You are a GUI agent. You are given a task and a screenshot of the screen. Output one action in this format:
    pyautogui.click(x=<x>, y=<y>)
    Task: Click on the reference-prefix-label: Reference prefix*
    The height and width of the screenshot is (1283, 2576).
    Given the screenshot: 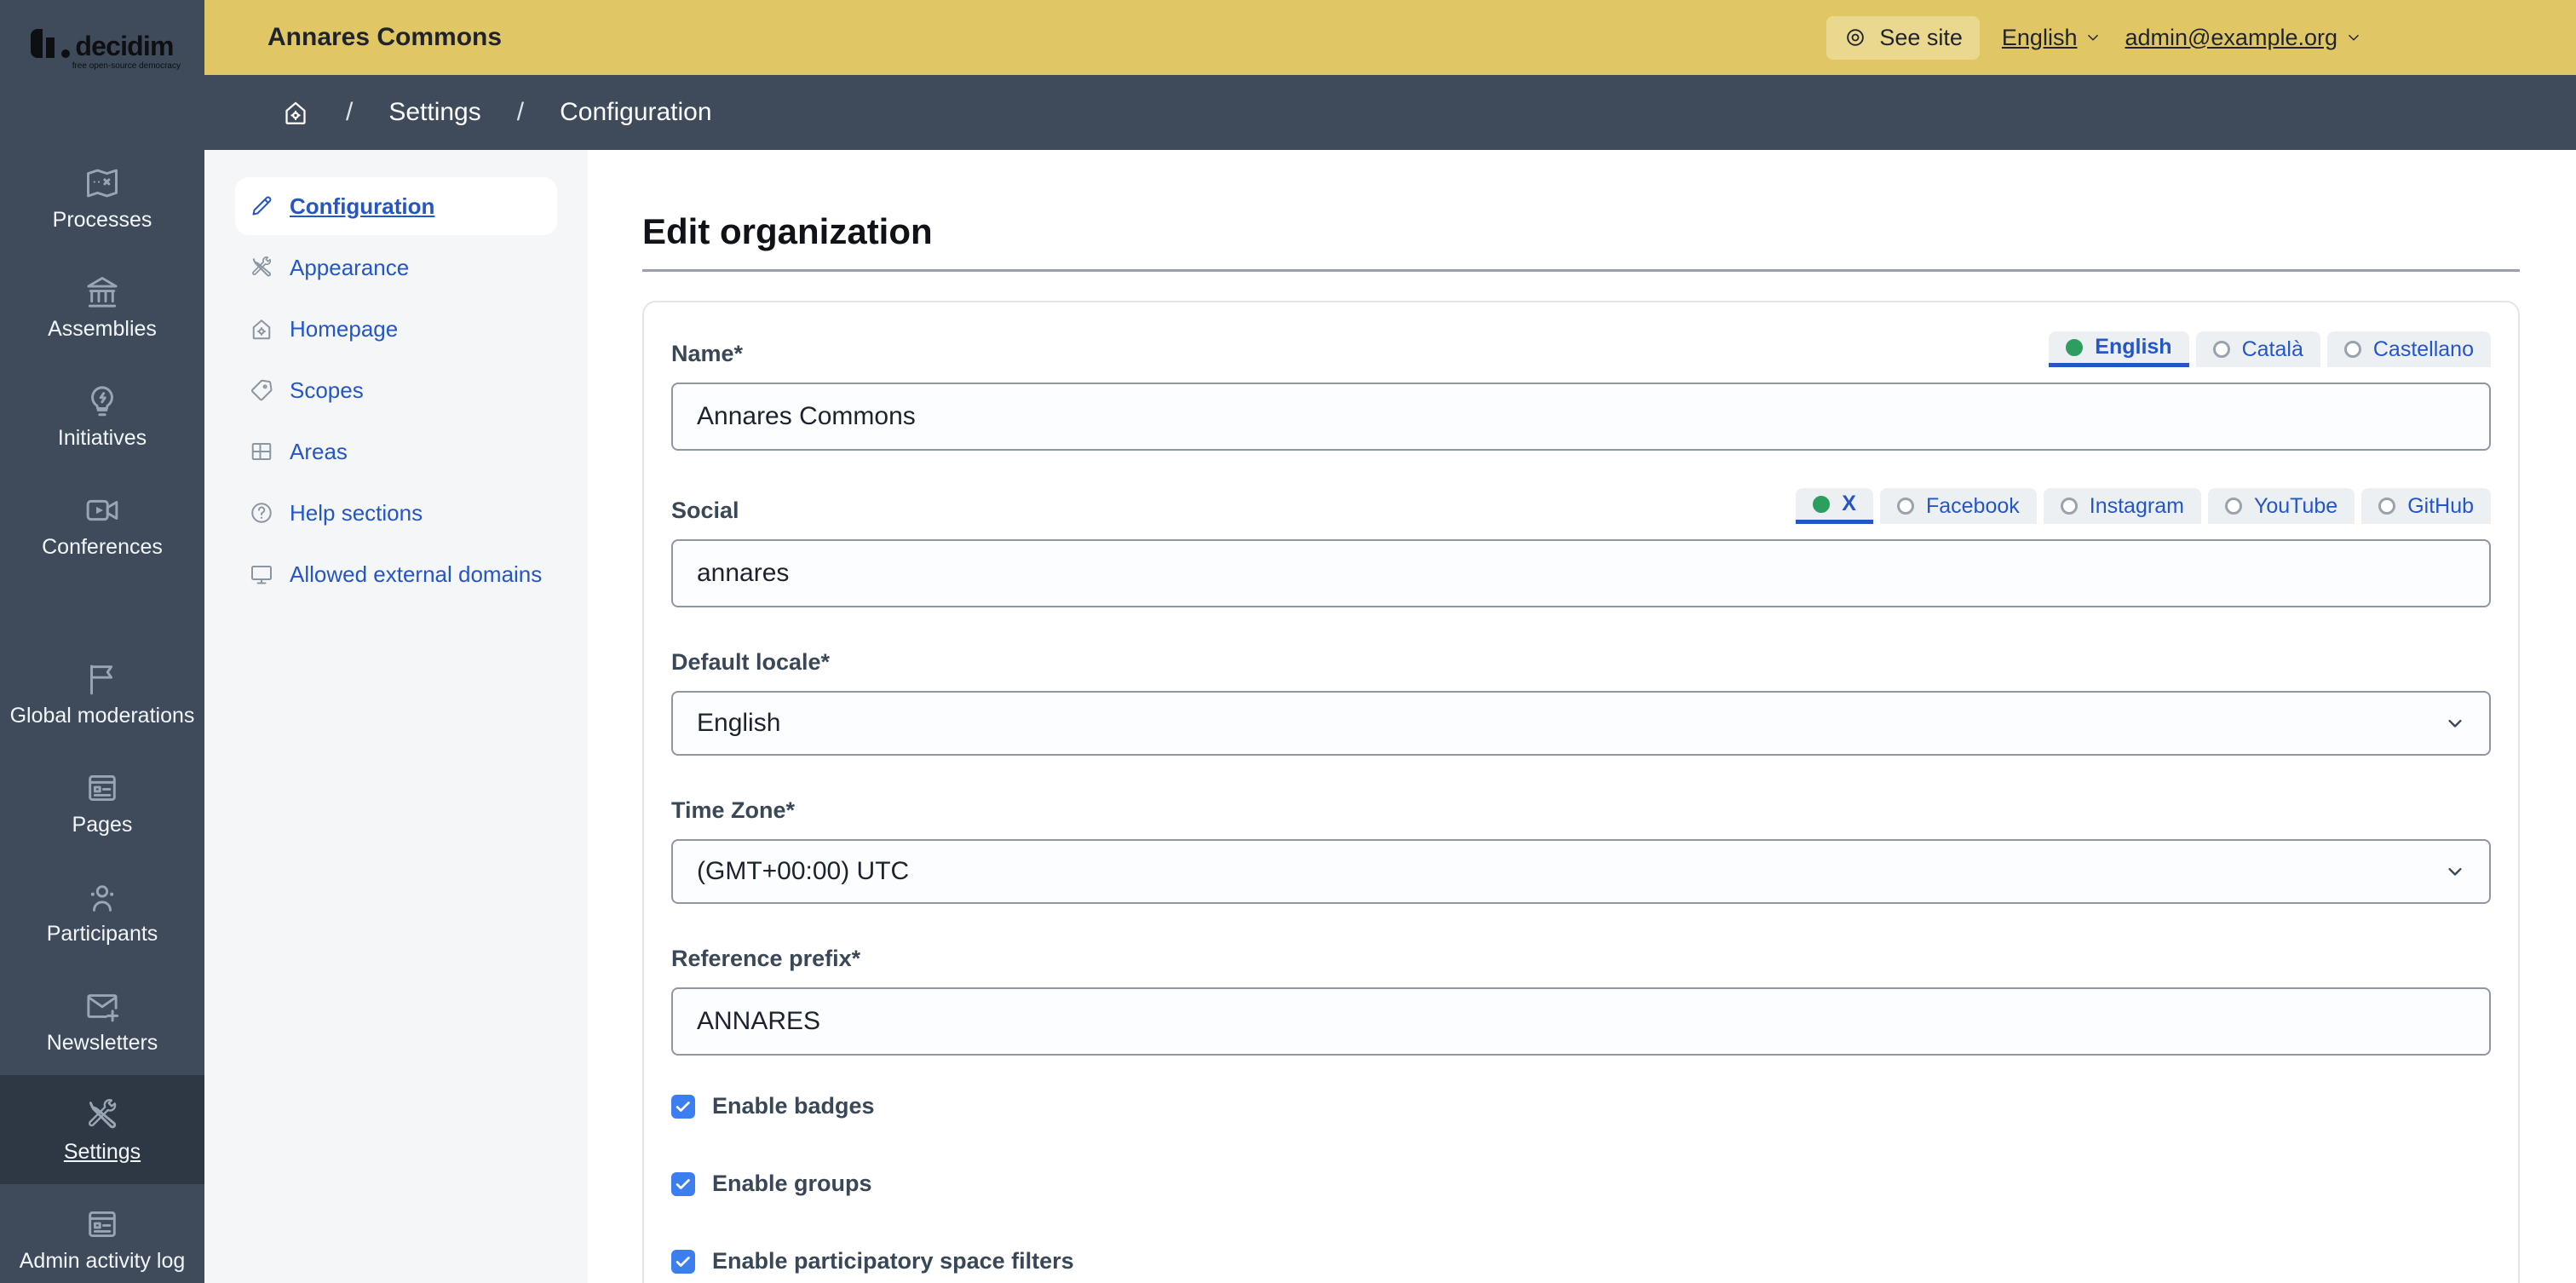 What is the action you would take?
    pyautogui.click(x=766, y=958)
    